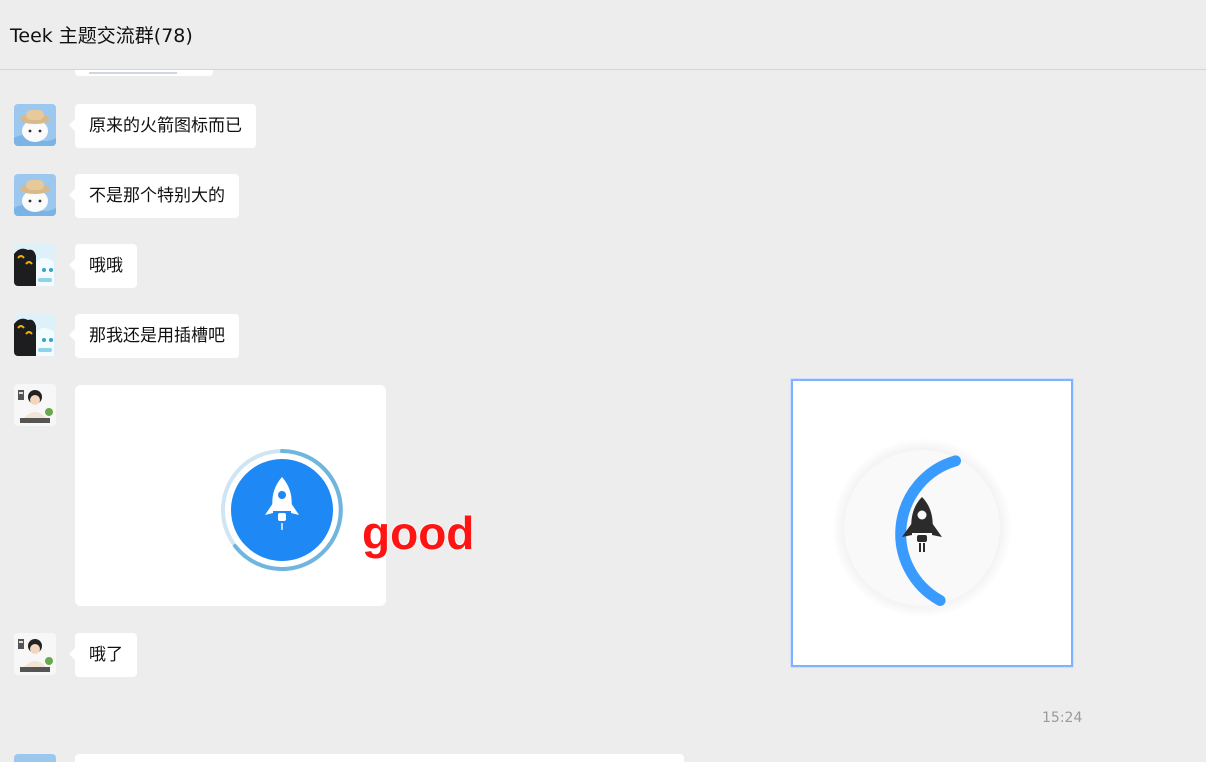 The height and width of the screenshot is (762, 1206). Describe the element at coordinates (379, 758) in the screenshot. I see `message-bubble` at that location.